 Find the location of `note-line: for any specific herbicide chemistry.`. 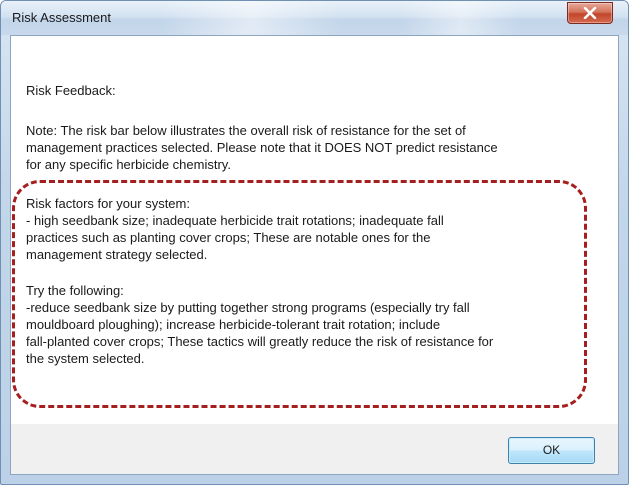

note-line: for any specific herbicide chemistry. is located at coordinates (128, 164).